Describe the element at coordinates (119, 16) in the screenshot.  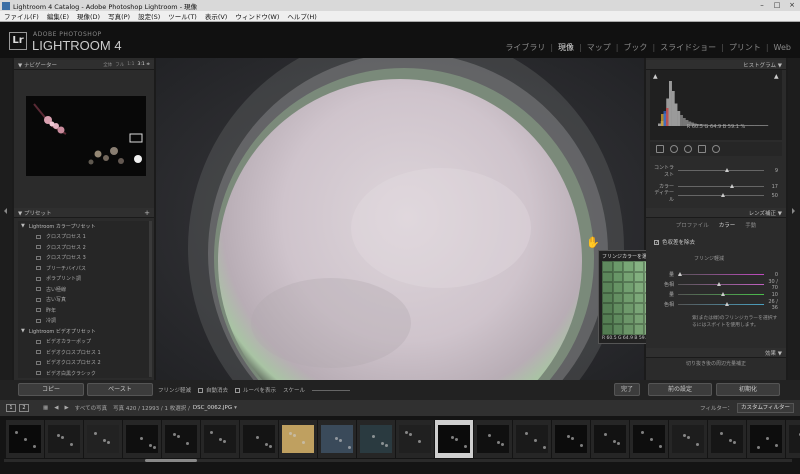
I see `menu-photo: 写真(P)` at that location.